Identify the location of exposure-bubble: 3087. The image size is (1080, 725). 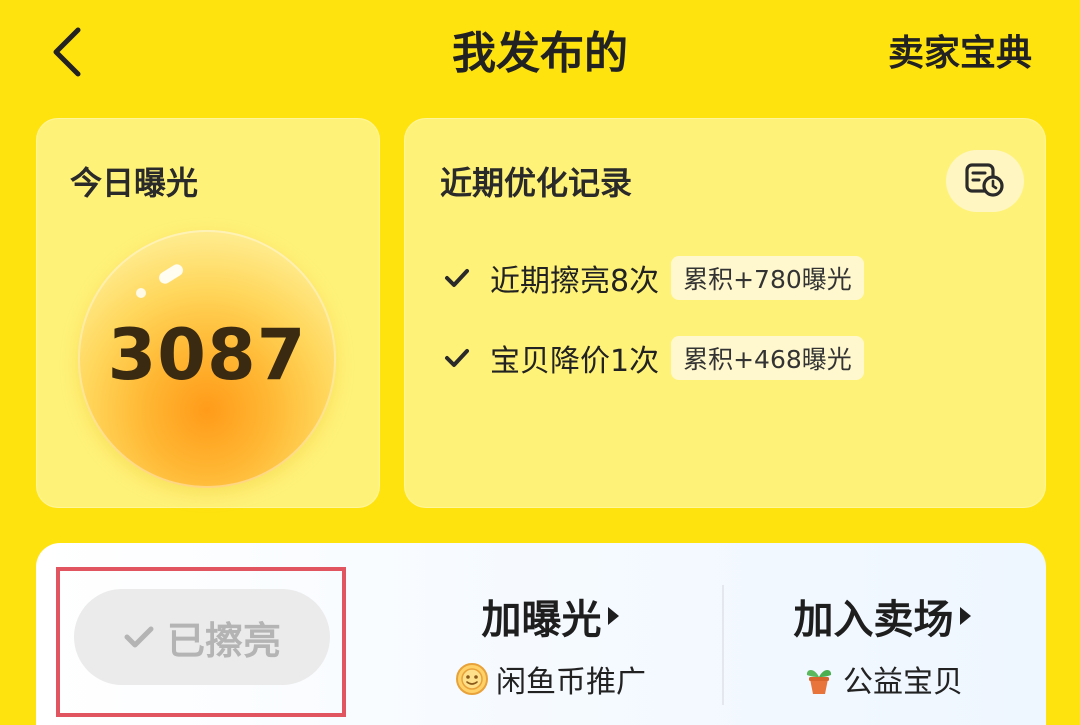
(207, 359).